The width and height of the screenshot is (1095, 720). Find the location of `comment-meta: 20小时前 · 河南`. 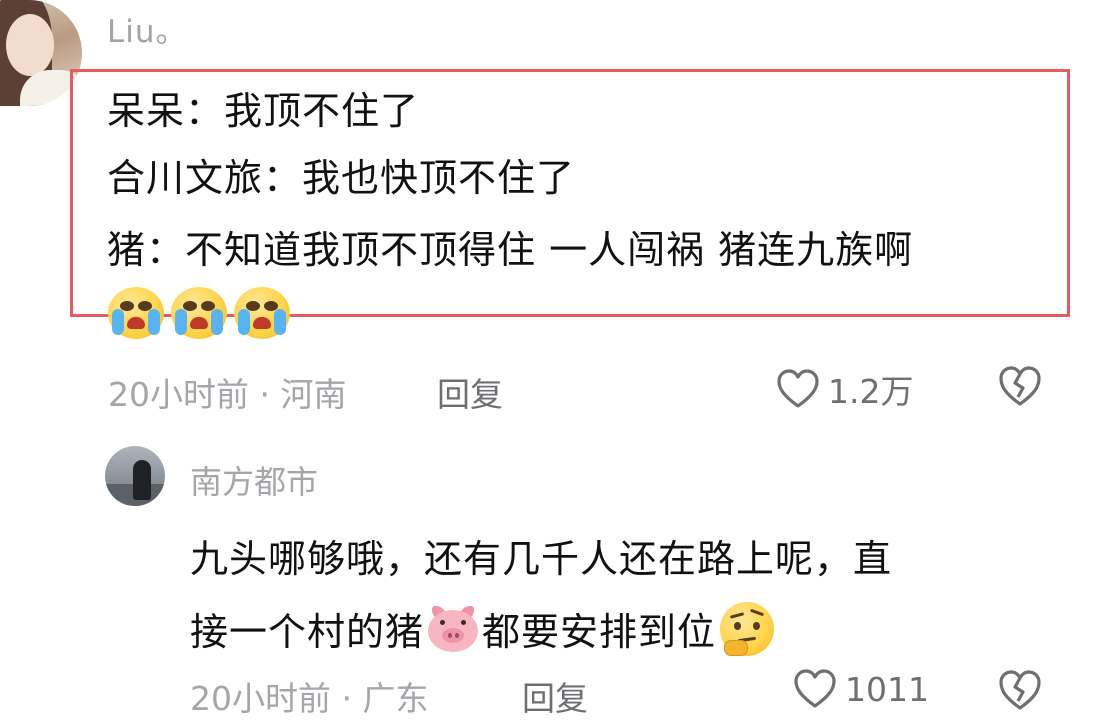

comment-meta: 20小时前 · 河南 is located at coordinates (227, 394).